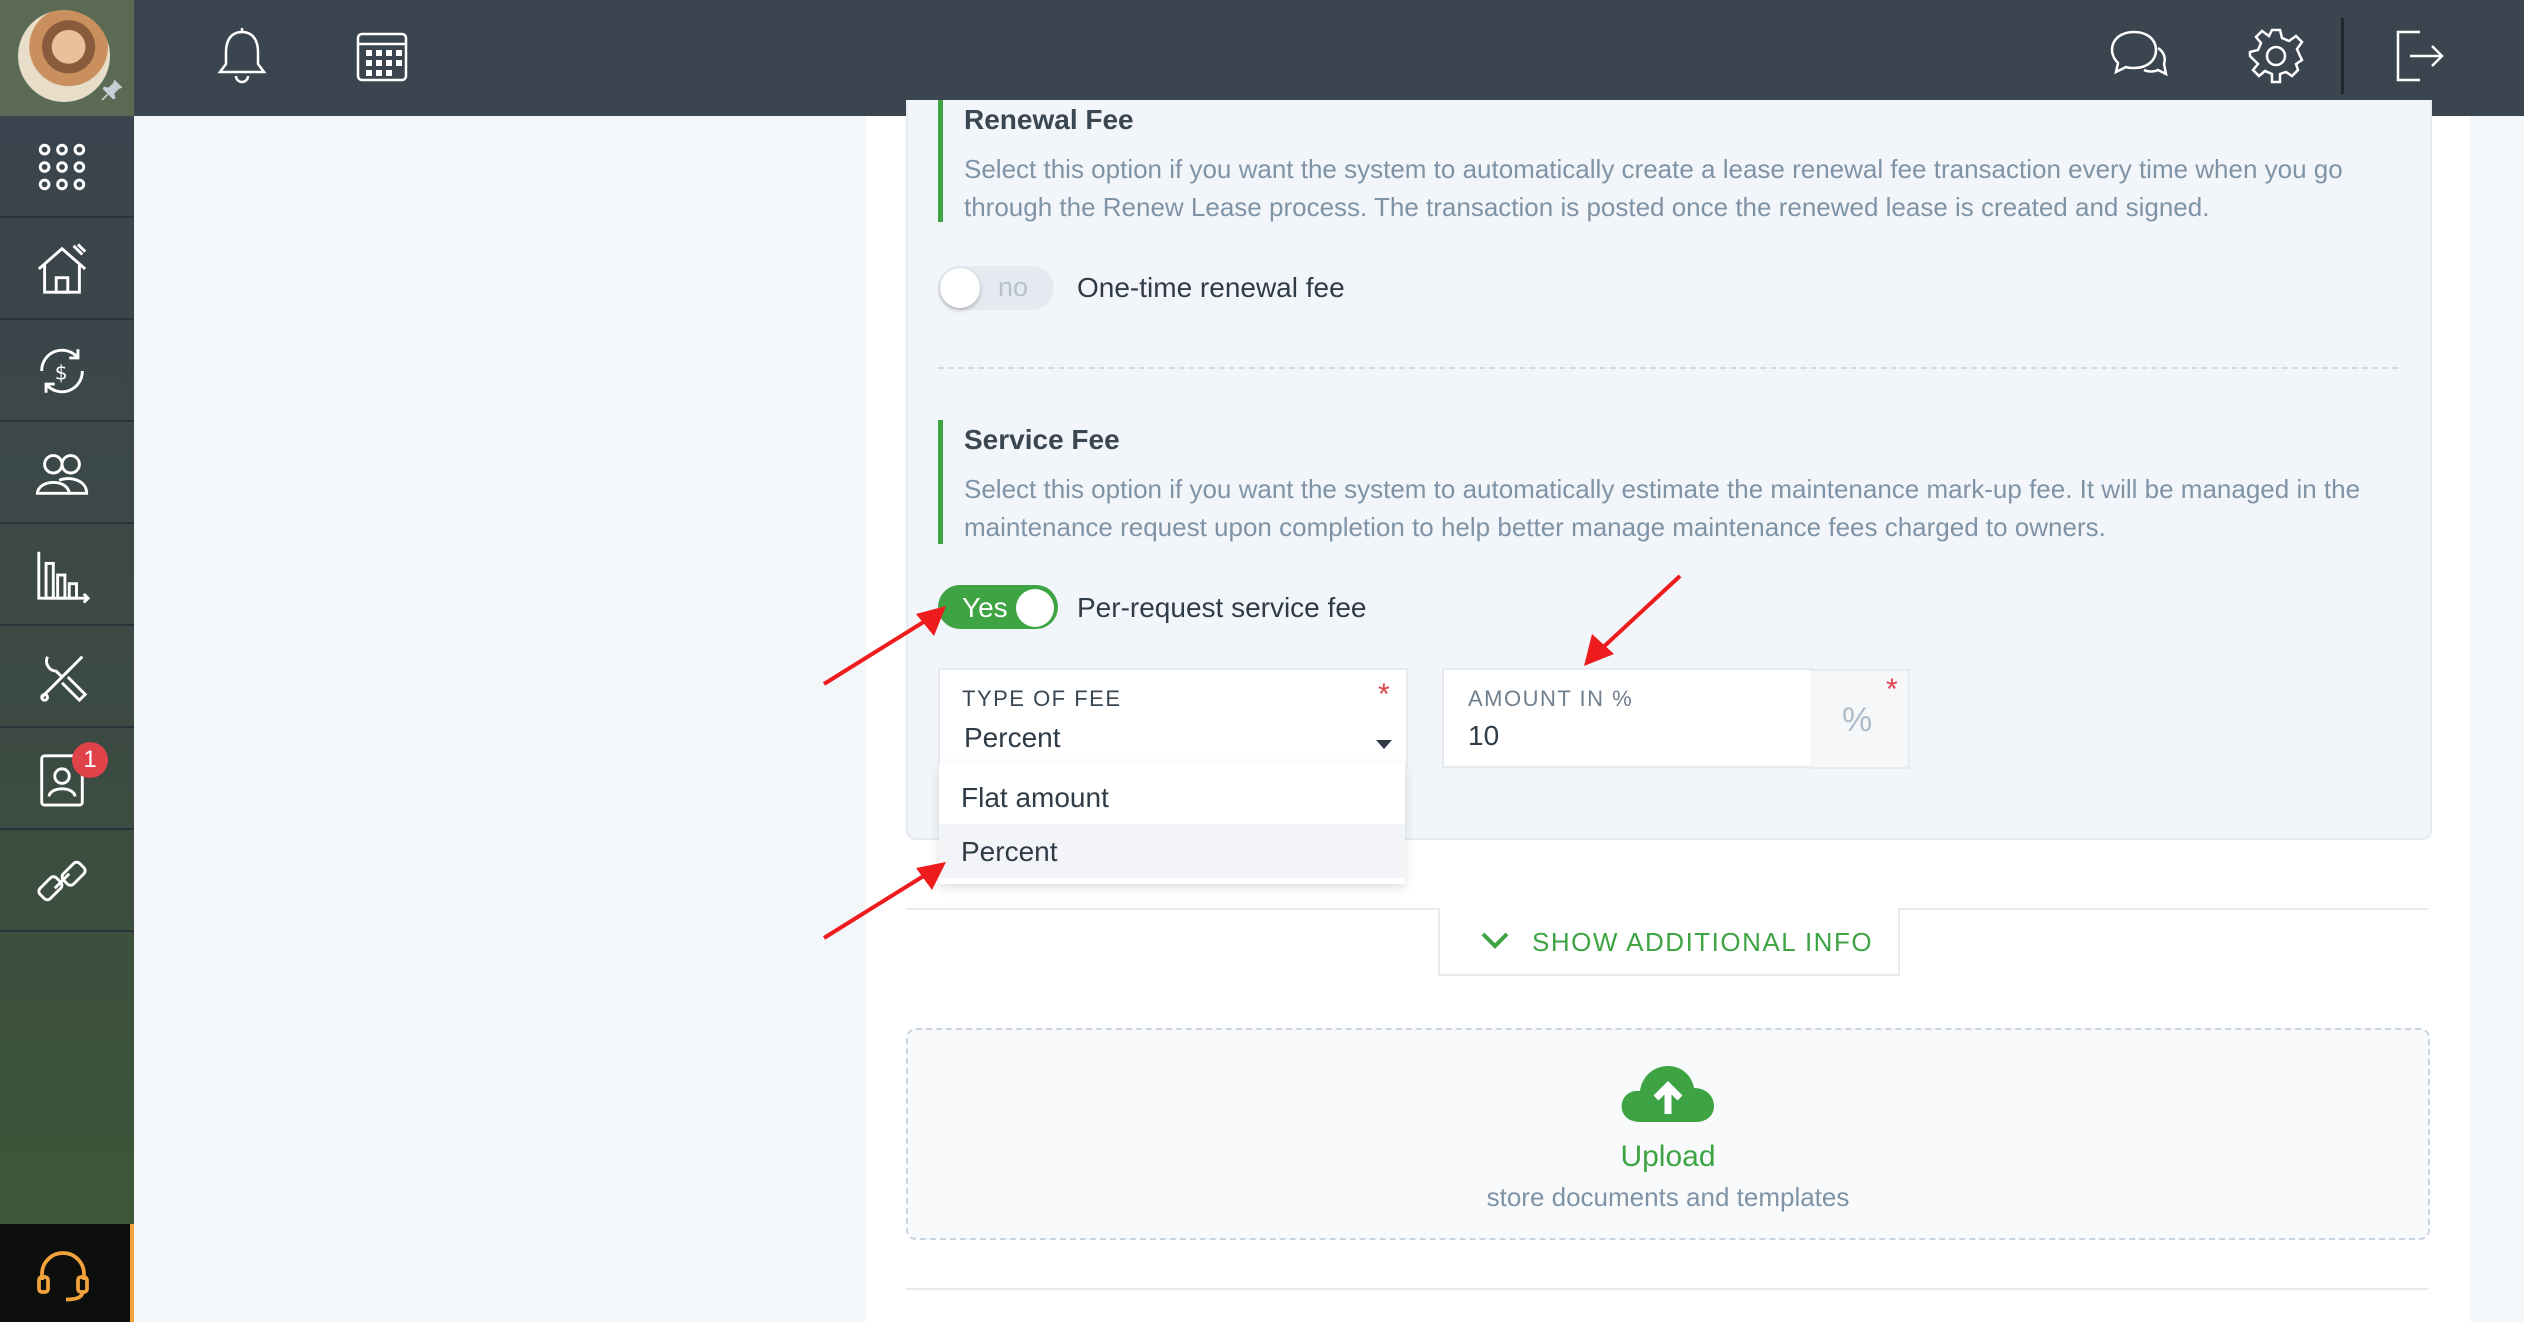 The width and height of the screenshot is (2524, 1322). I want to click on notifications-button, so click(242, 56).